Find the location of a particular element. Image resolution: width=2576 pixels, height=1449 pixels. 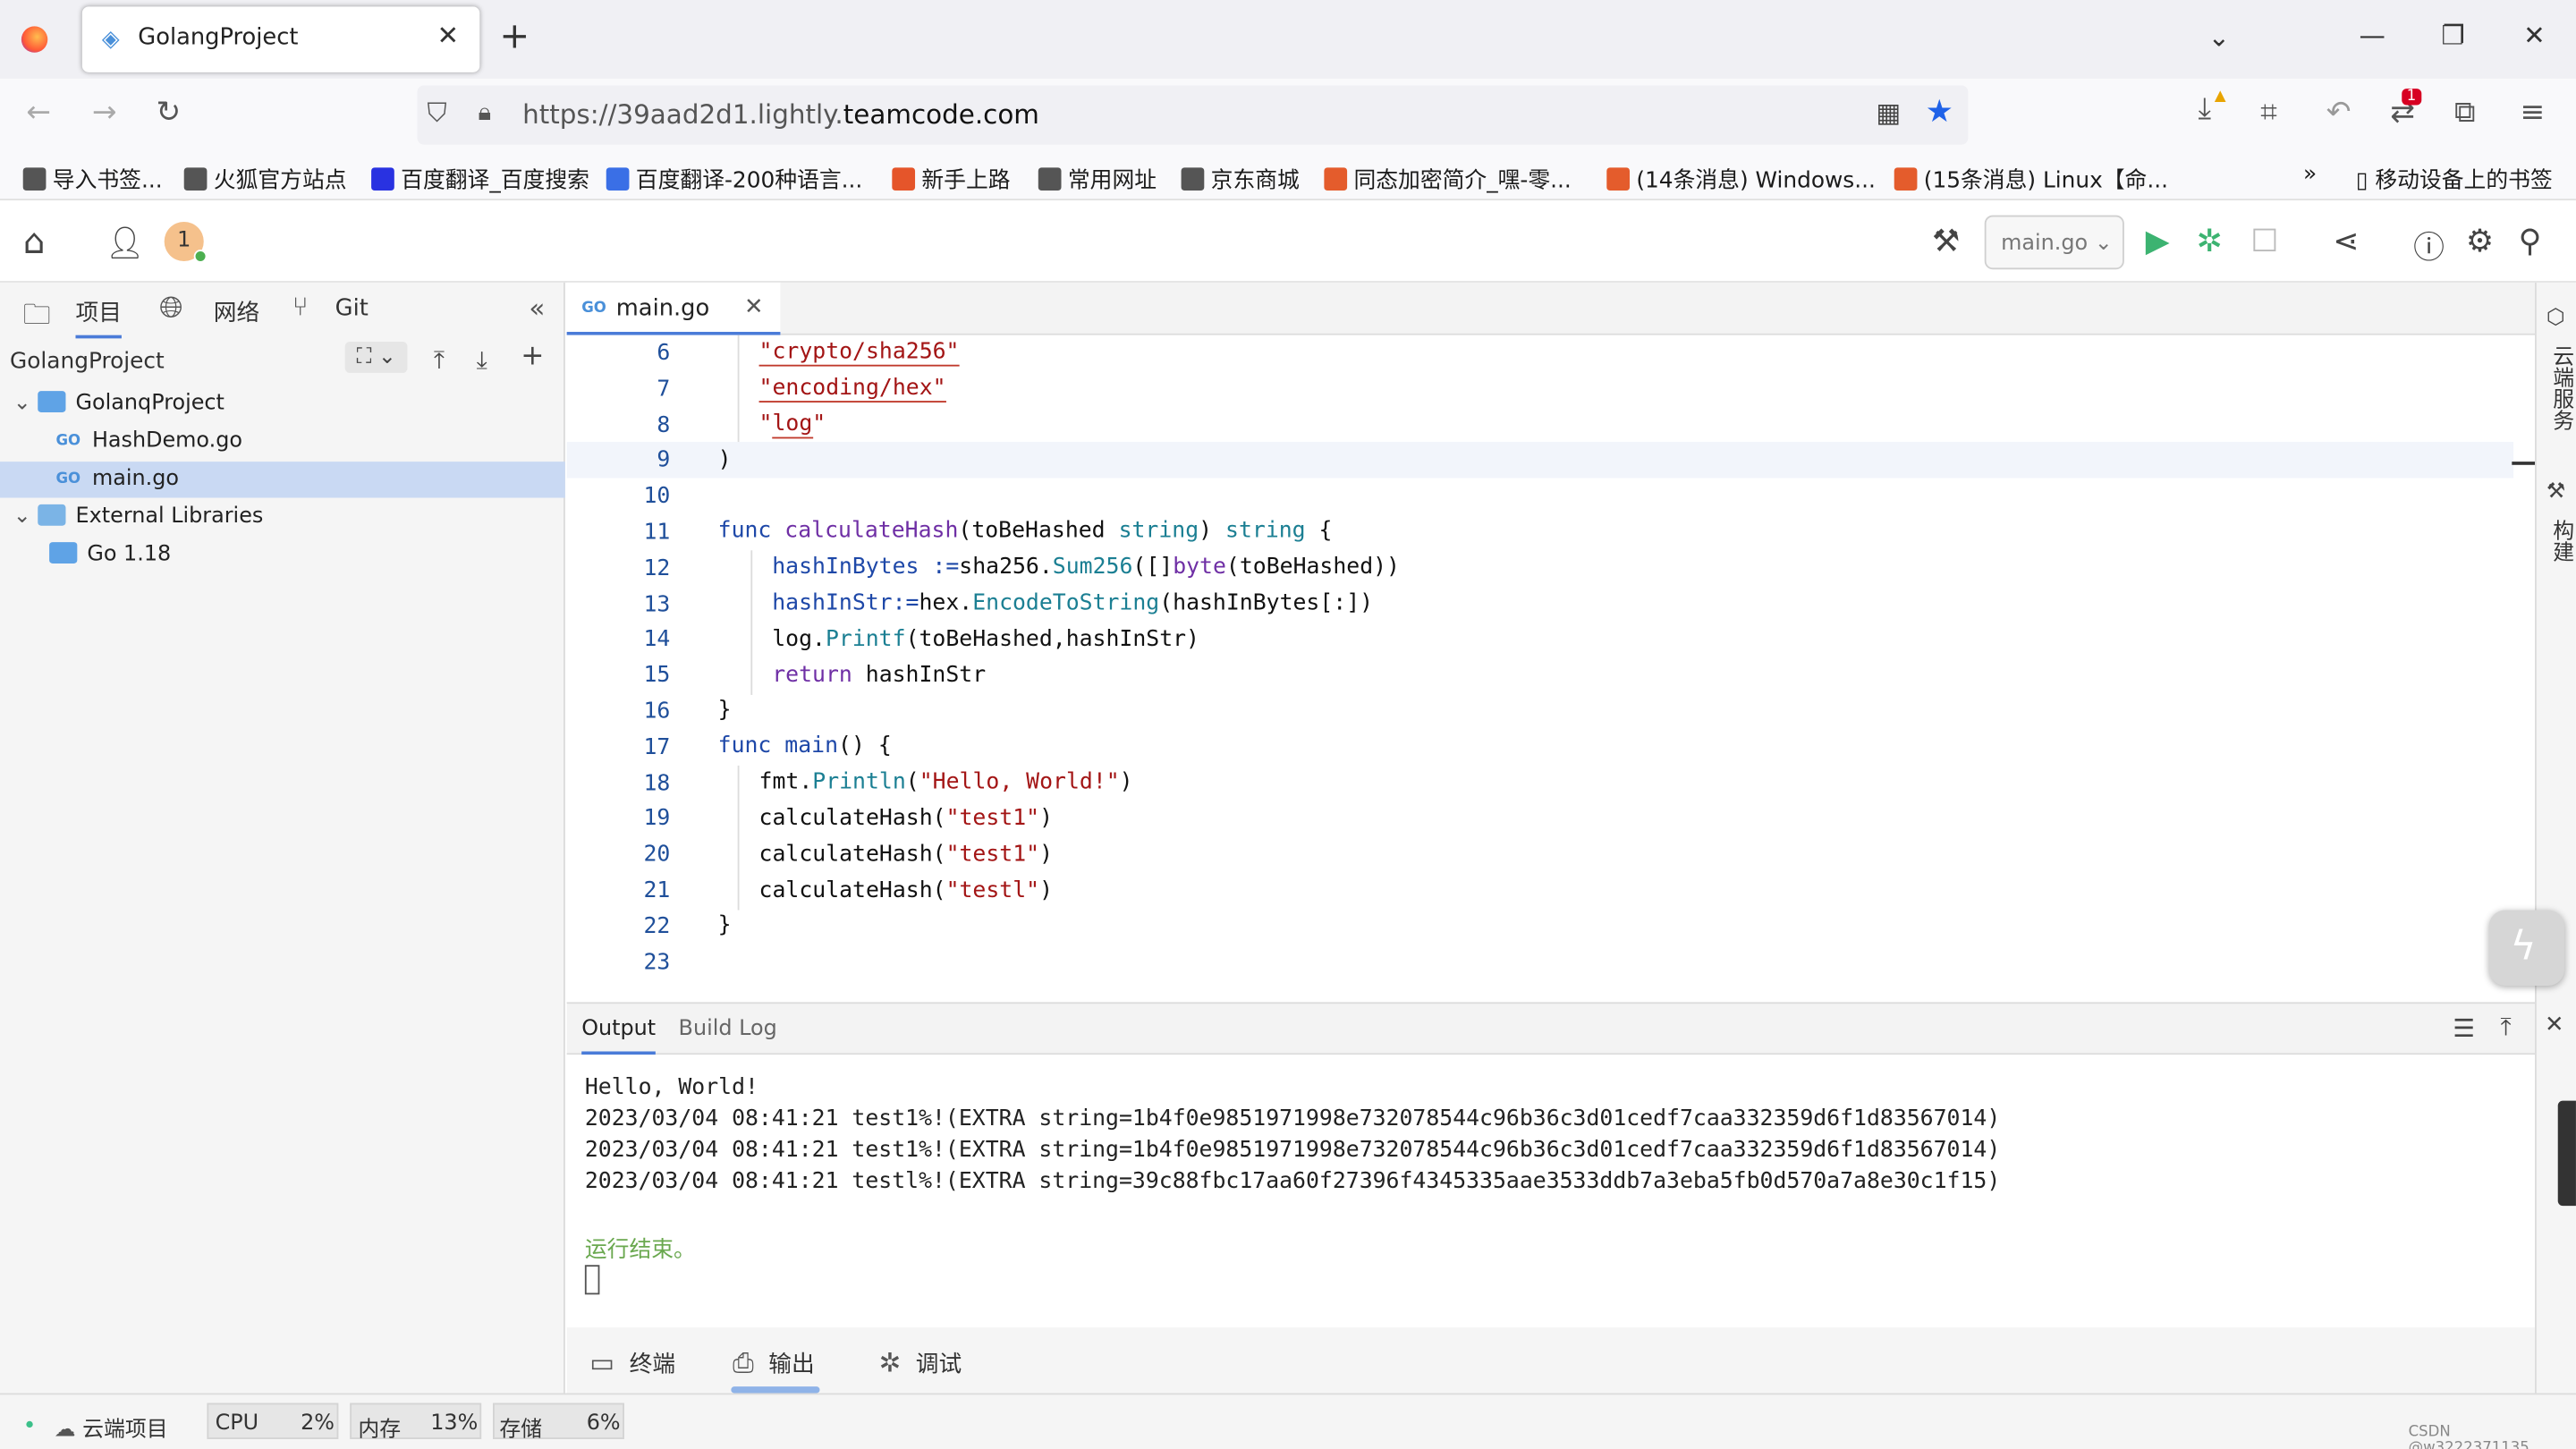

code-line: "log" is located at coordinates (792, 425).